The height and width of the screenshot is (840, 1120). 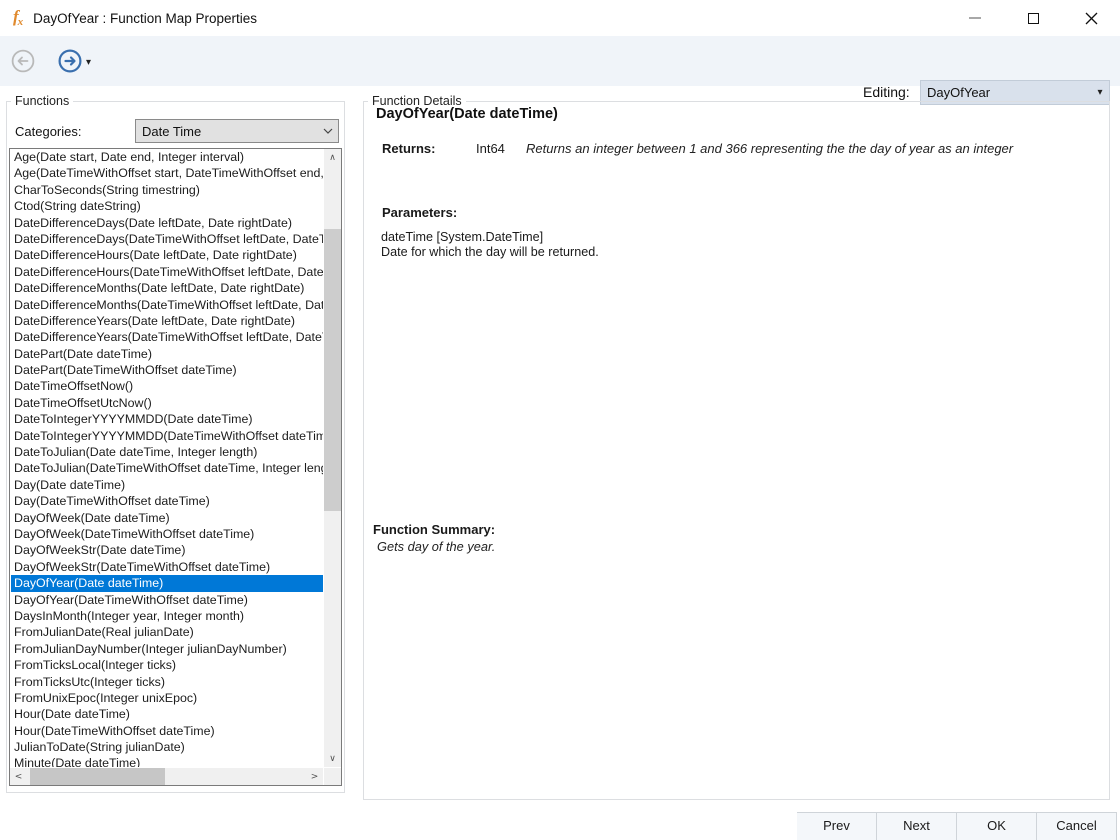 I want to click on function-list-item: DayOfYear(DateTimeWithOffset dateTime), so click(x=167, y=600).